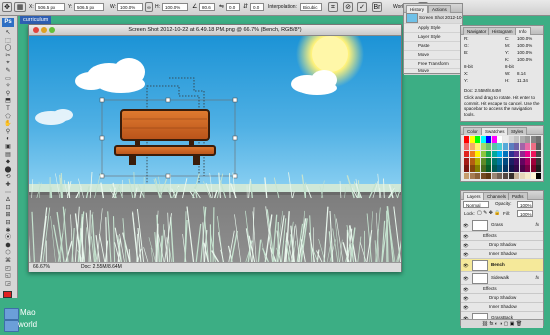 The height and width of the screenshot is (335, 550). Describe the element at coordinates (518, 196) in the screenshot. I see `tab-paths: Paths` at that location.